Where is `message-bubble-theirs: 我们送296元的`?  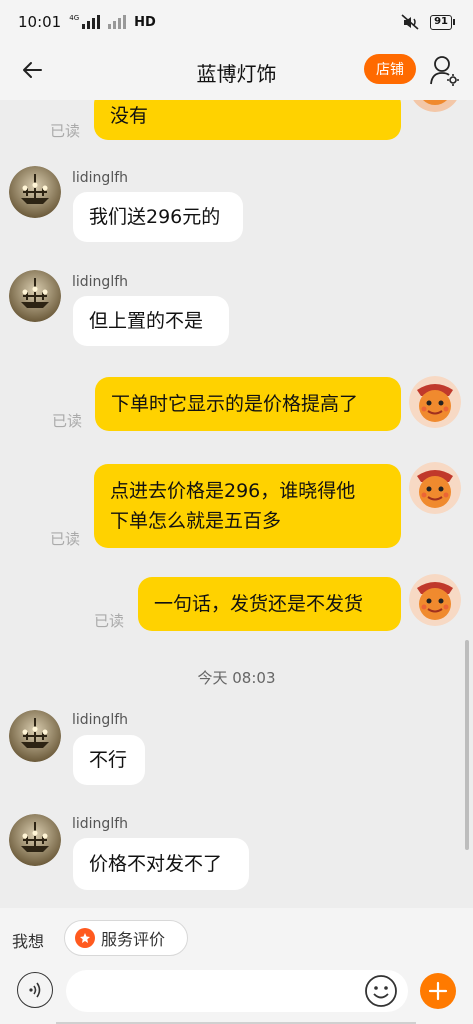
message-bubble-theirs: 我们送296元的 is located at coordinates (158, 217).